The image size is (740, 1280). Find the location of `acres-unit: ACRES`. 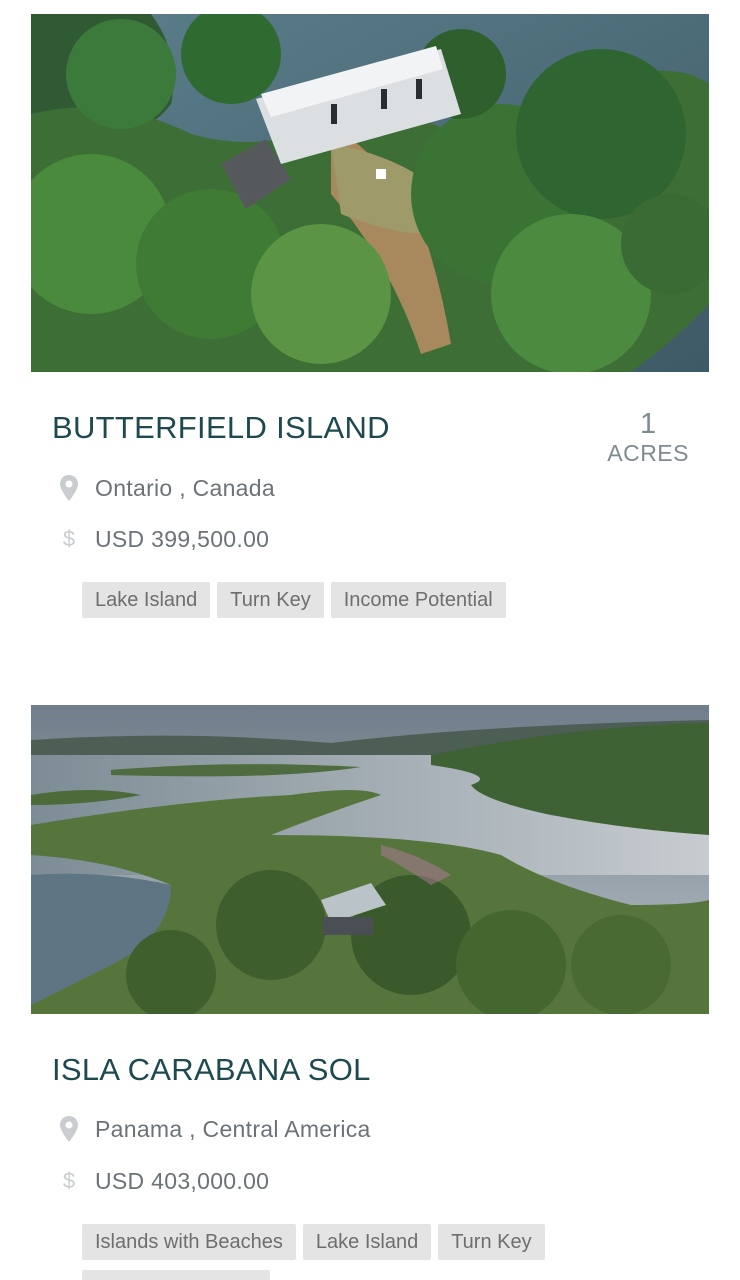

acres-unit: ACRES is located at coordinates (648, 453).